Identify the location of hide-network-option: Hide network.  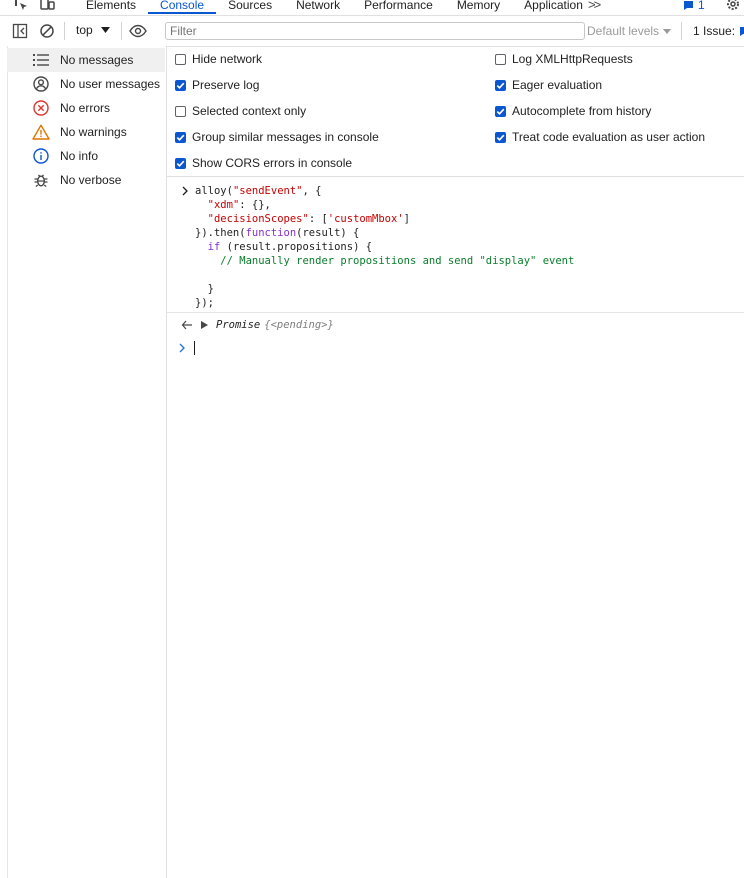
(218, 59).